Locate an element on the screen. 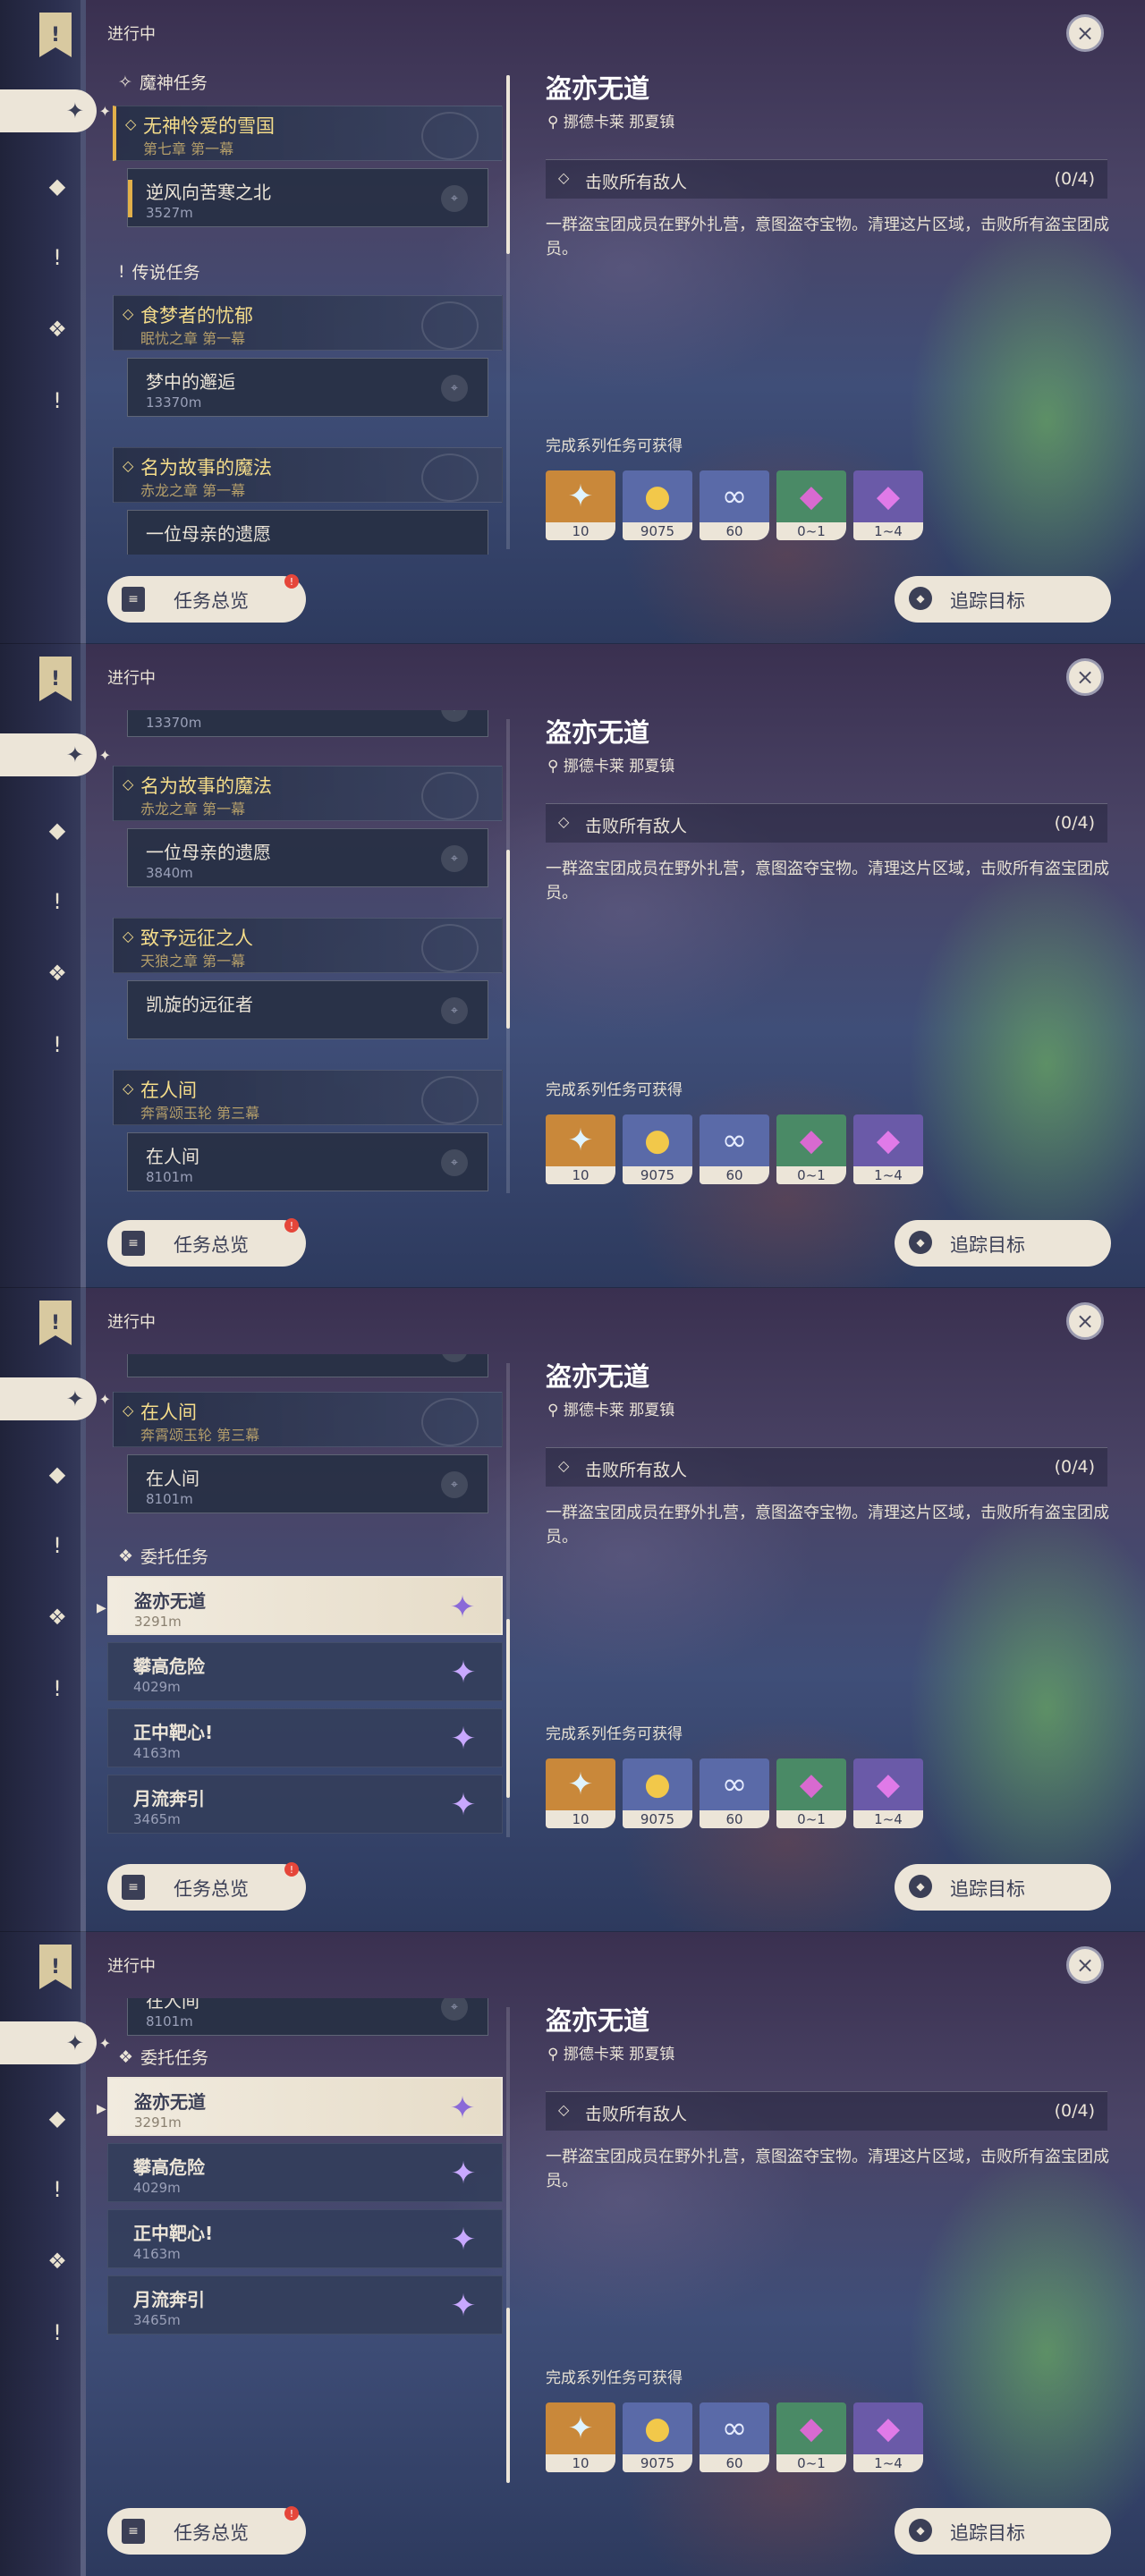 The image size is (1145, 2576). quest-step-expedition: 凯旋的远征者 ⌖ is located at coordinates (307, 1009).